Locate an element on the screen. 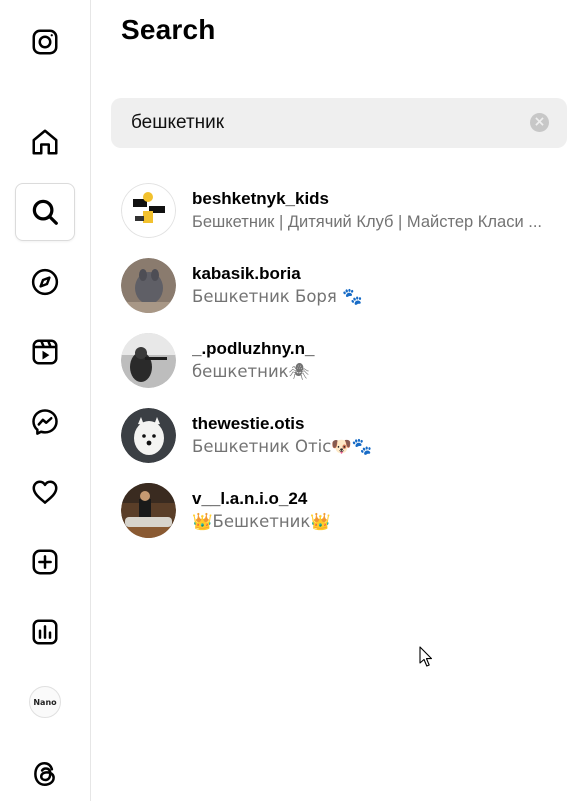 The image size is (587, 803). compass-icon is located at coordinates (45, 282).